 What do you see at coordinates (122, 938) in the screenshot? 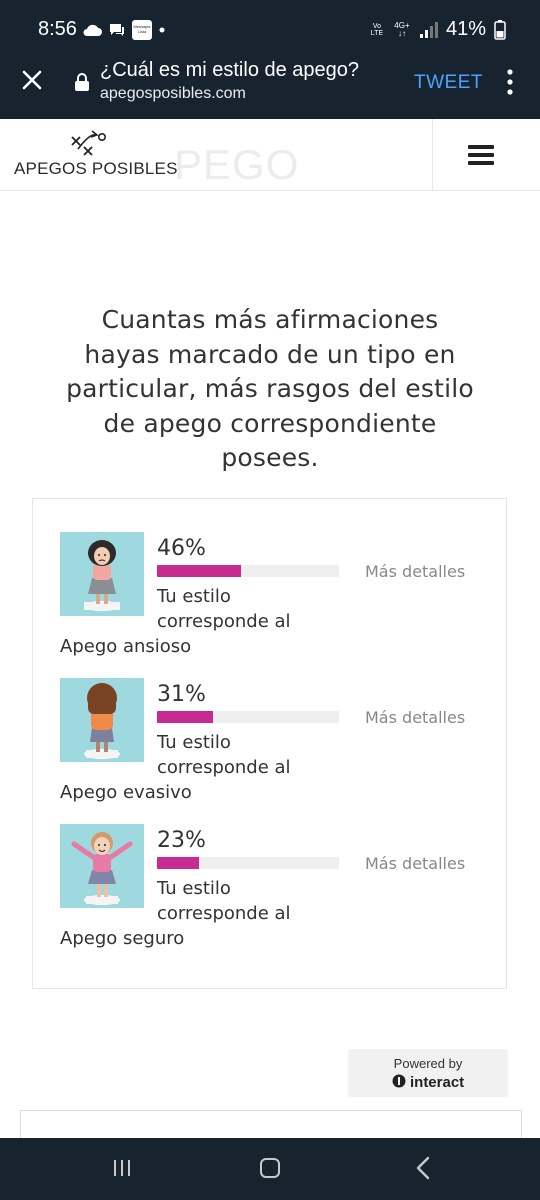
I see `result-style-name: Apego seguro` at bounding box center [122, 938].